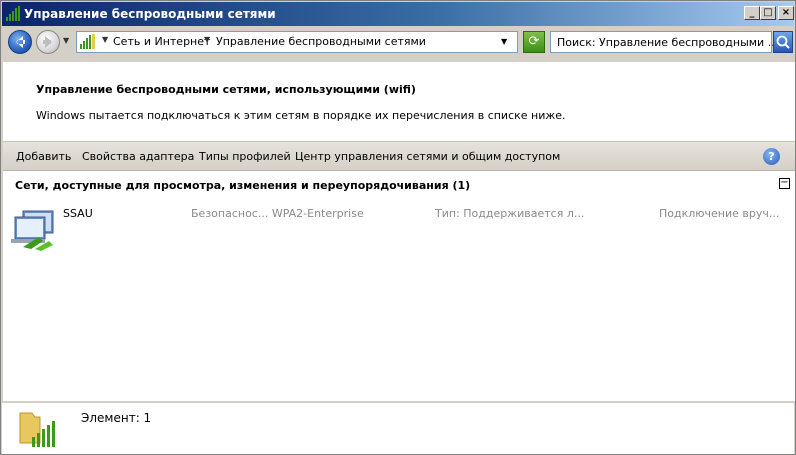 The image size is (796, 455). What do you see at coordinates (68, 41) in the screenshot?
I see `history-dropdown-icon: ▼` at bounding box center [68, 41].